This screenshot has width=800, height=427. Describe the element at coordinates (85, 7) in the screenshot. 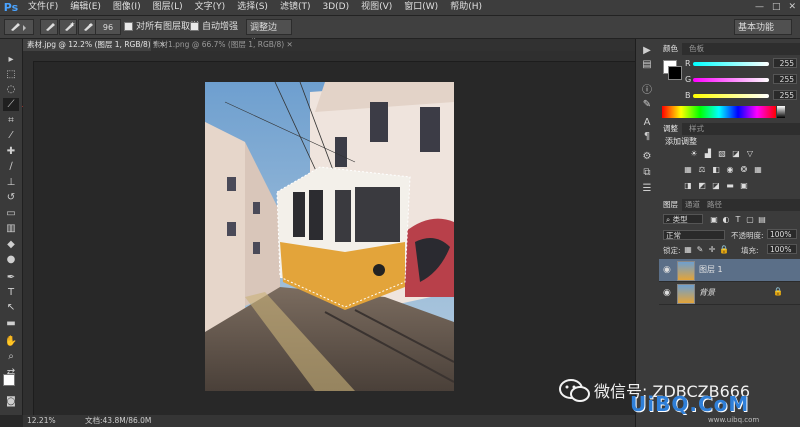

I see `menu-edit: 编辑(E)` at that location.